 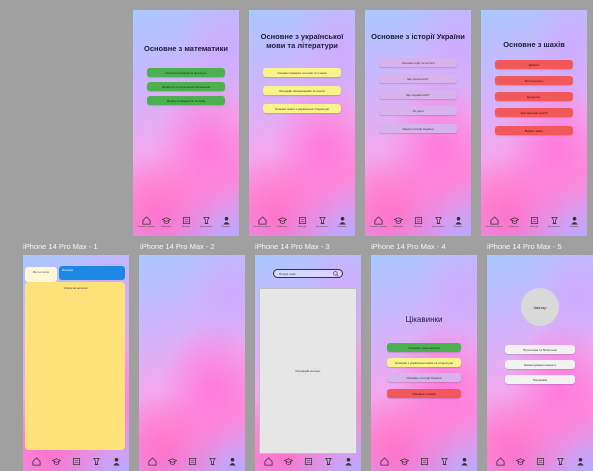 I want to click on topic-button: Карти з історії України, so click(x=418, y=128).